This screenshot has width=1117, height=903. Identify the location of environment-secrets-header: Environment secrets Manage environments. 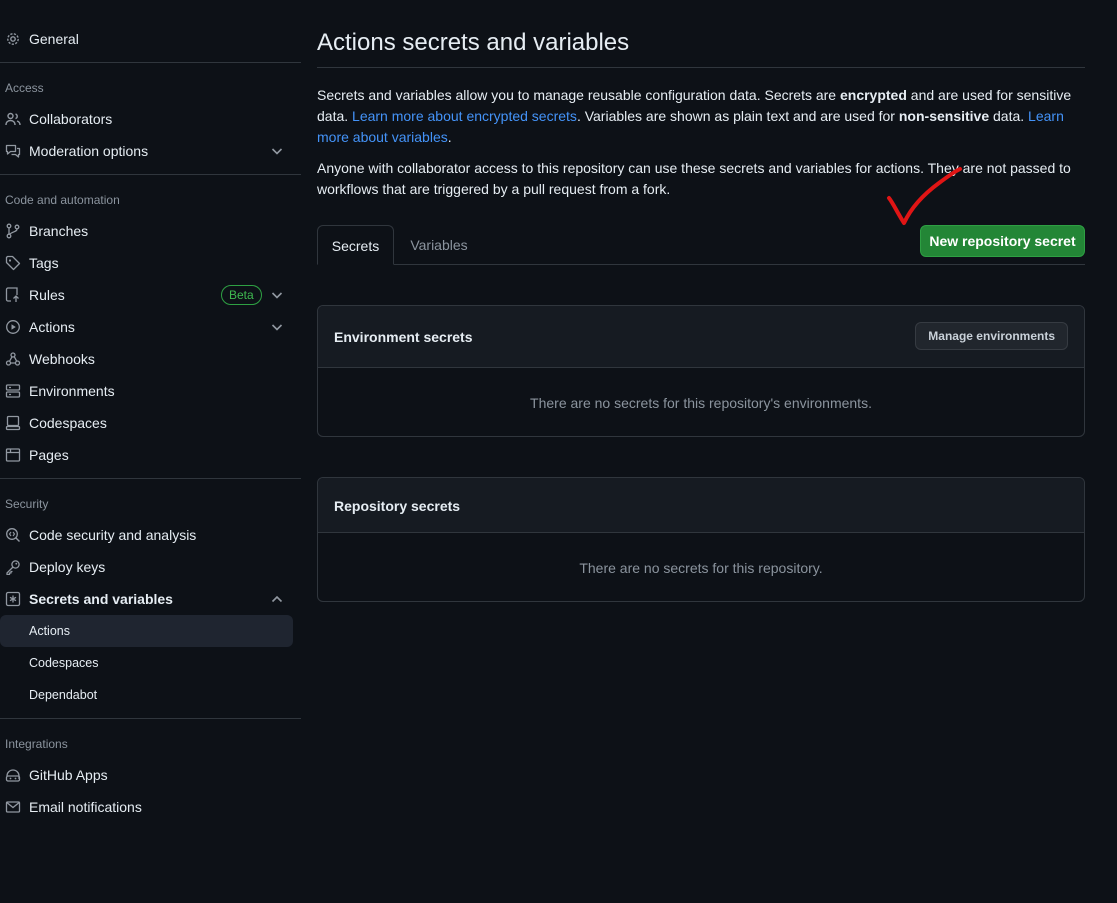
(701, 337).